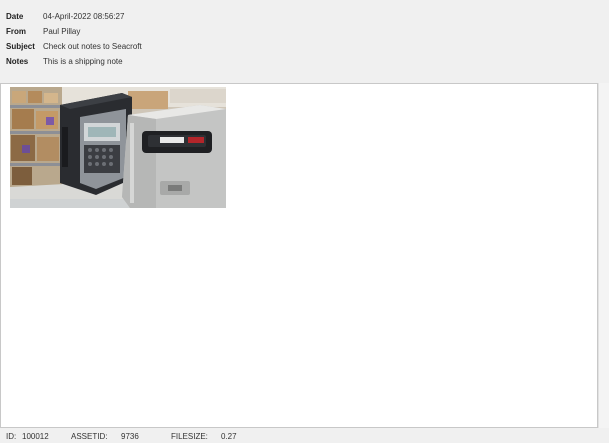 The width and height of the screenshot is (609, 443). I want to click on from-label: From, so click(16, 31).